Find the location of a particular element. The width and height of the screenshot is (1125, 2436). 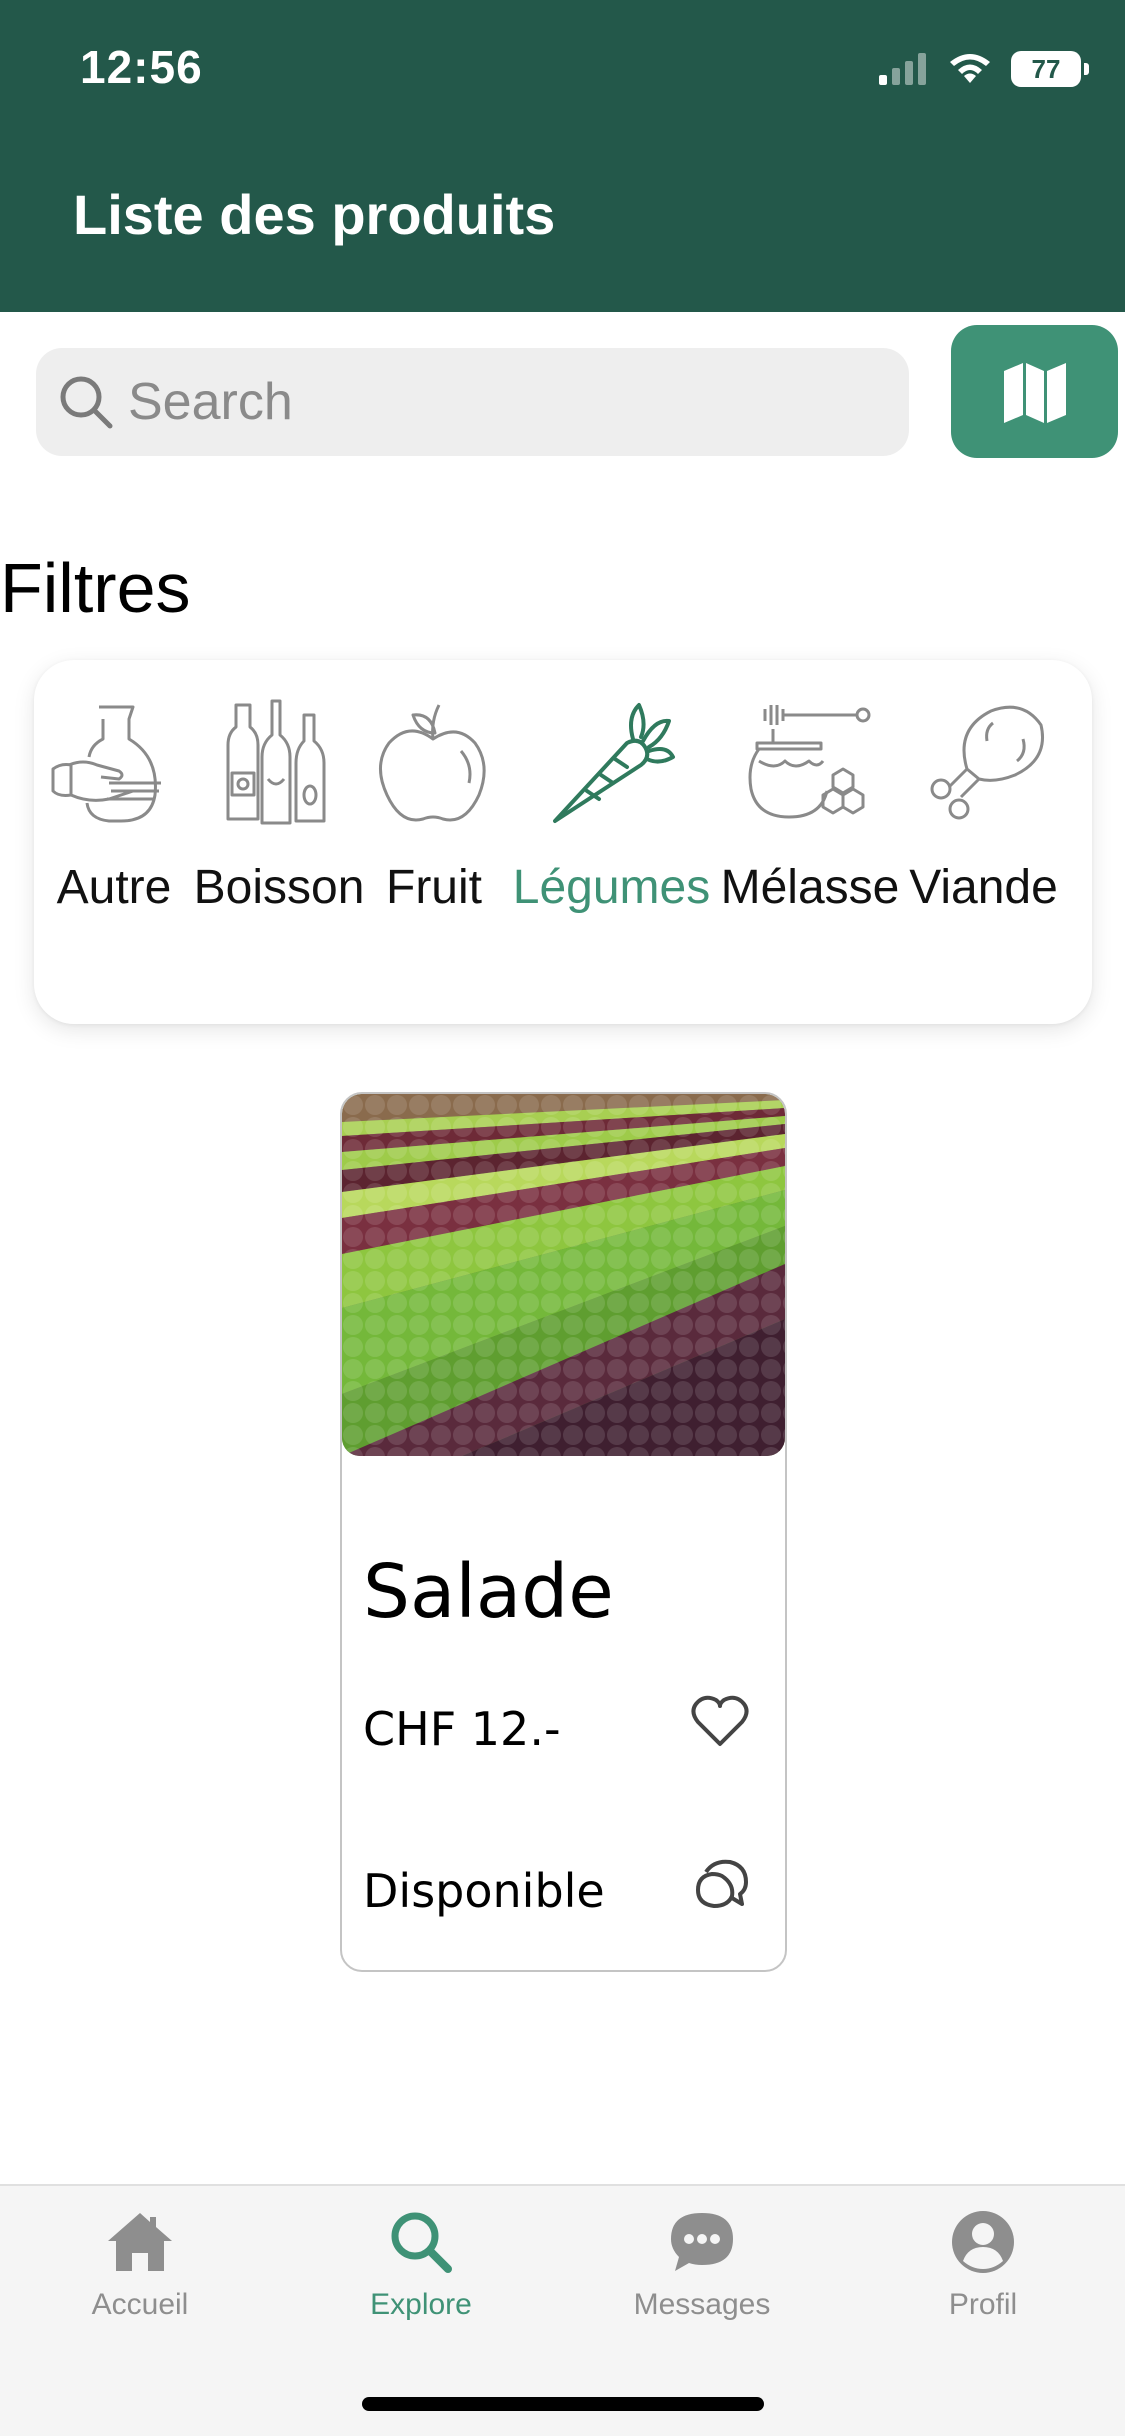

filter-boisson: Boisson is located at coordinates (279, 842).